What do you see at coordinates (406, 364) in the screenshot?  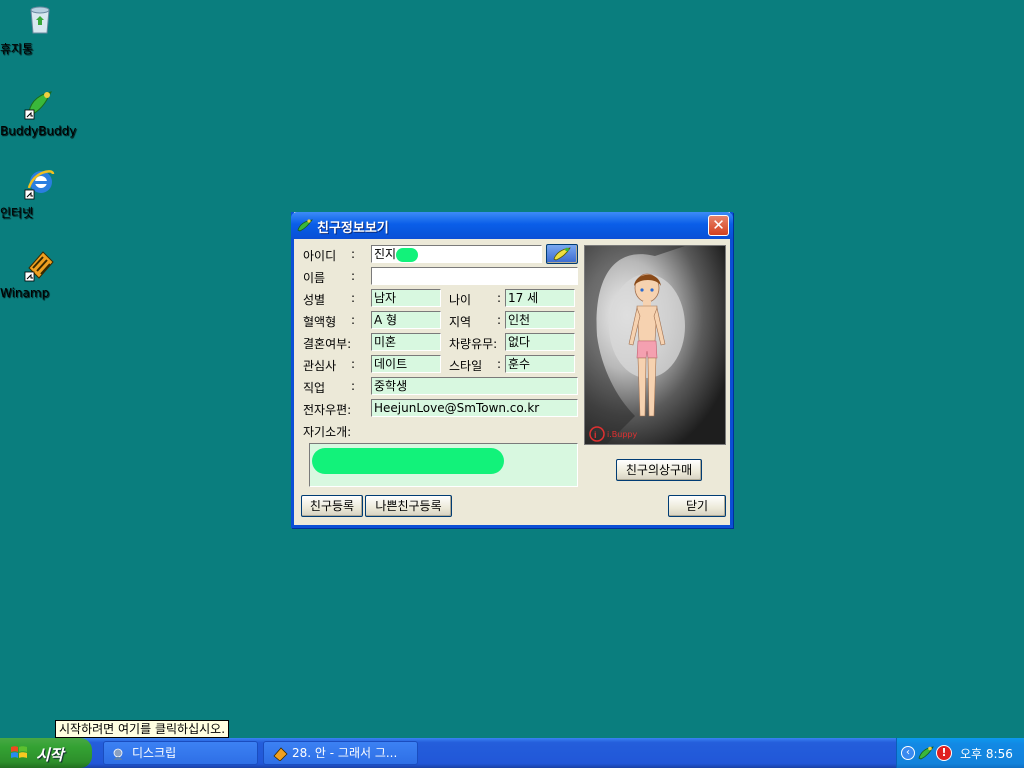 I see `interest-field: 데이트` at bounding box center [406, 364].